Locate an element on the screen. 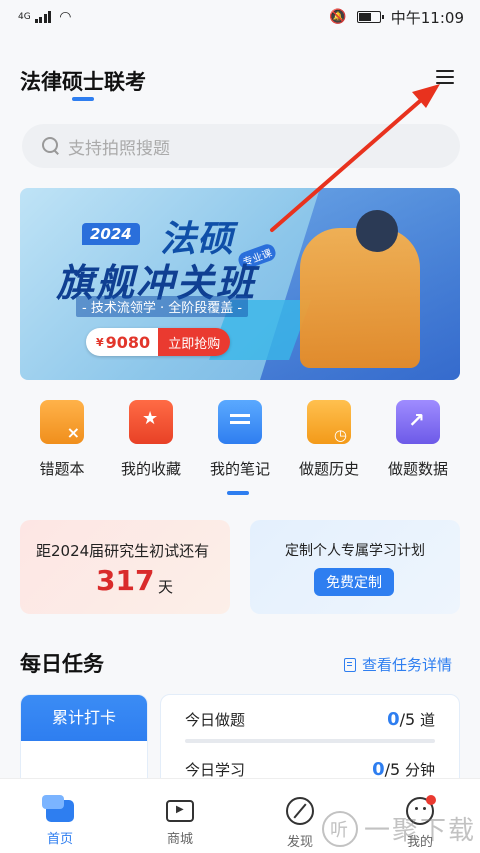 The width and height of the screenshot is (480, 853). banner-price: ¥ 9080 is located at coordinates (122, 342).